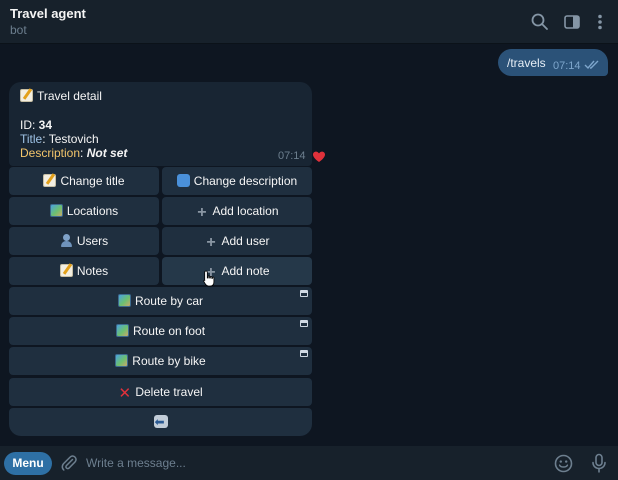 This screenshot has width=618, height=480. Describe the element at coordinates (245, 211) in the screenshot. I see `add-location-label: Add location` at that location.